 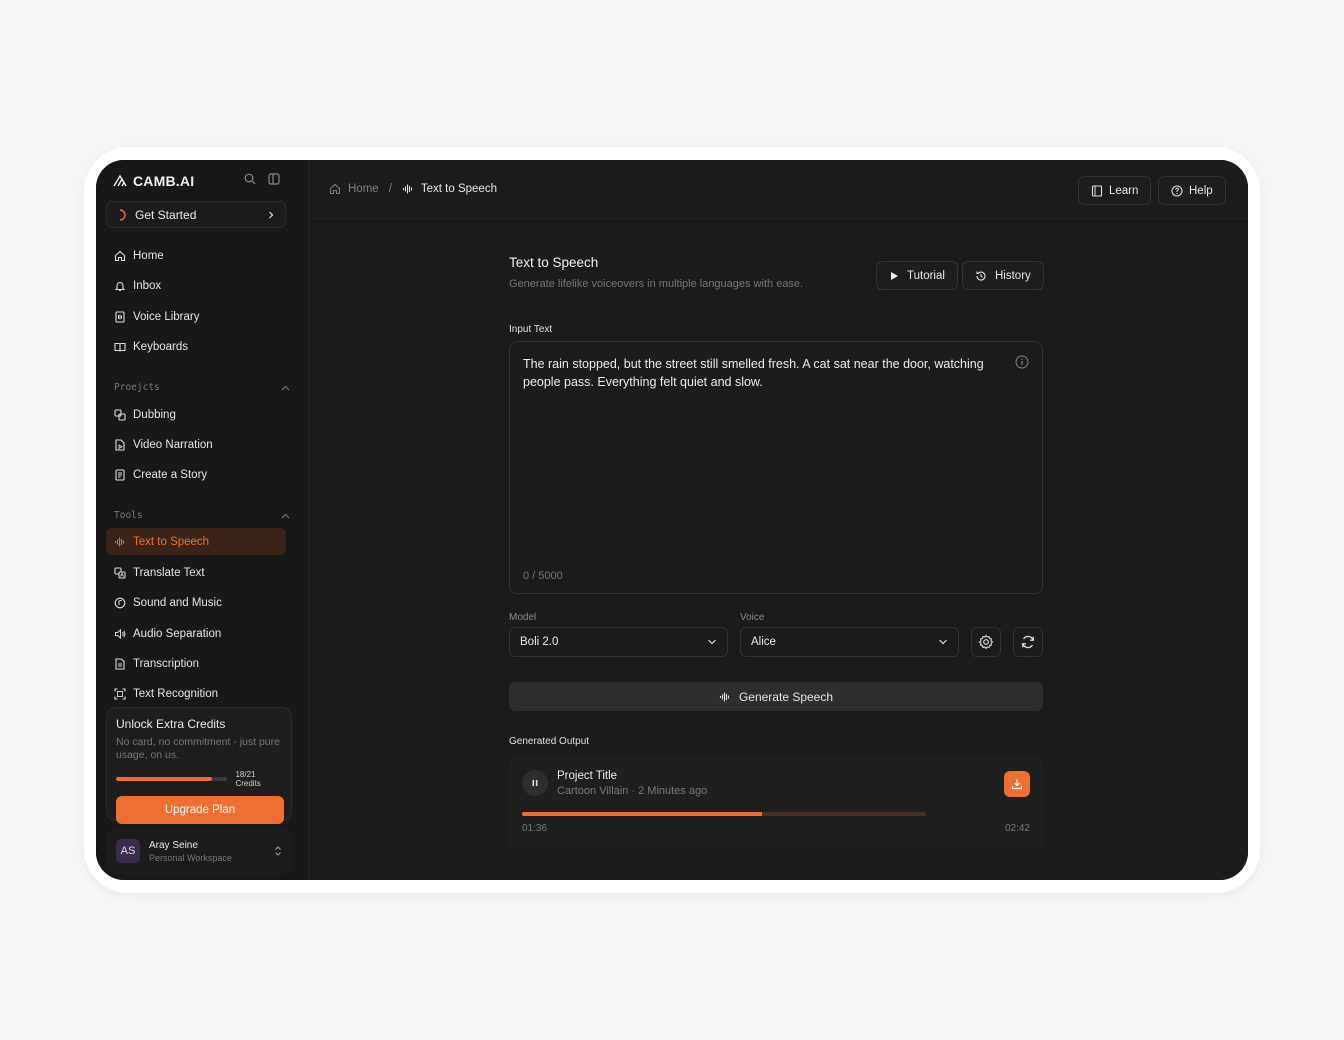 What do you see at coordinates (128, 851) in the screenshot?
I see `avatar: AS` at bounding box center [128, 851].